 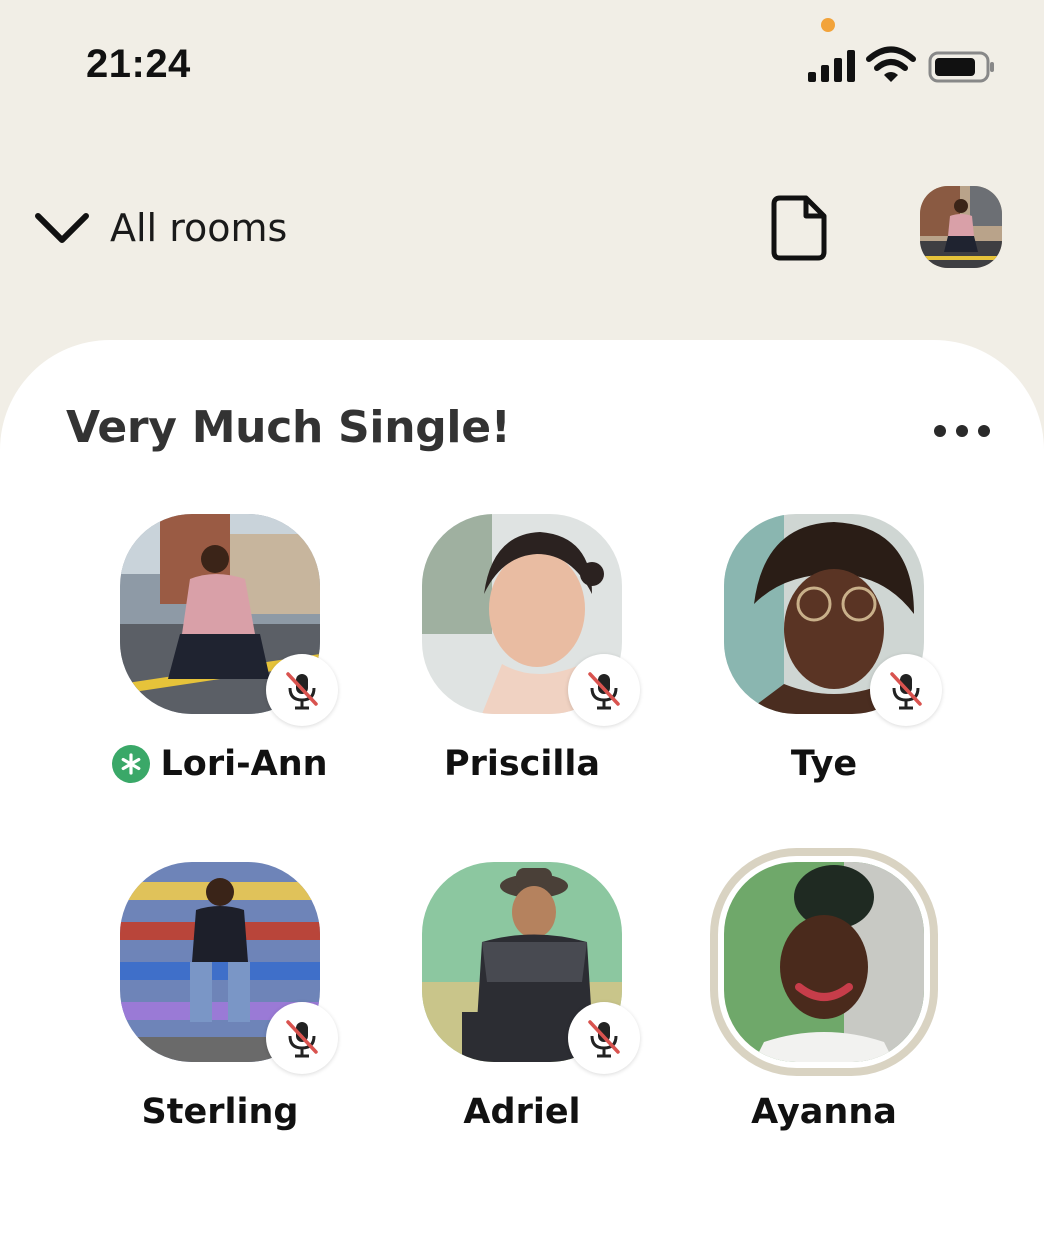 I want to click on cellular-signal-icon, so click(x=831, y=66).